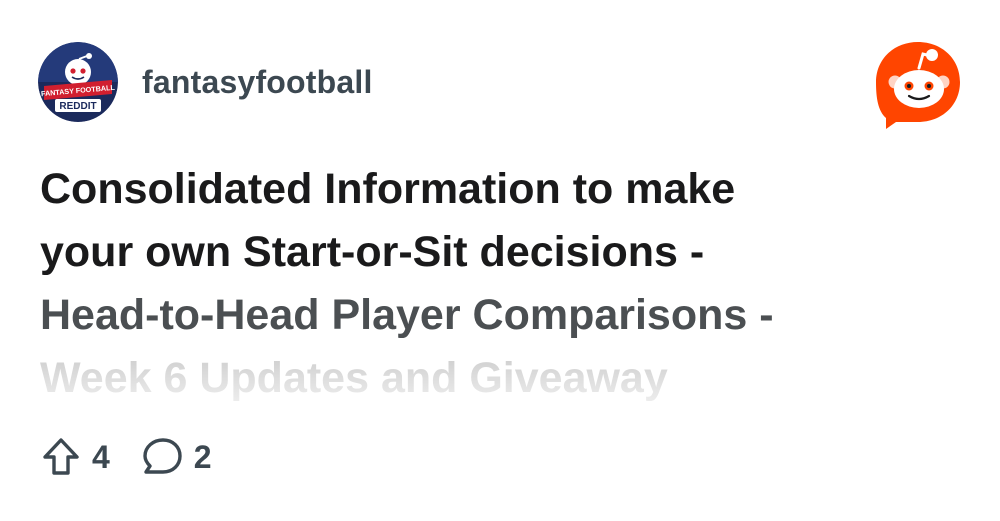  Describe the element at coordinates (388, 189) in the screenshot. I see `post-title-line: Consolidated Information to make` at that location.